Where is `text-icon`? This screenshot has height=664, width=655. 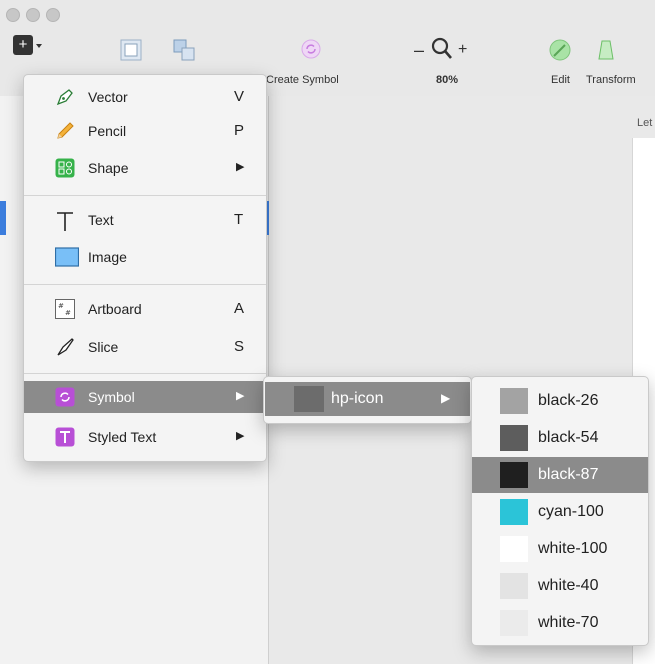
text-icon is located at coordinates (65, 220).